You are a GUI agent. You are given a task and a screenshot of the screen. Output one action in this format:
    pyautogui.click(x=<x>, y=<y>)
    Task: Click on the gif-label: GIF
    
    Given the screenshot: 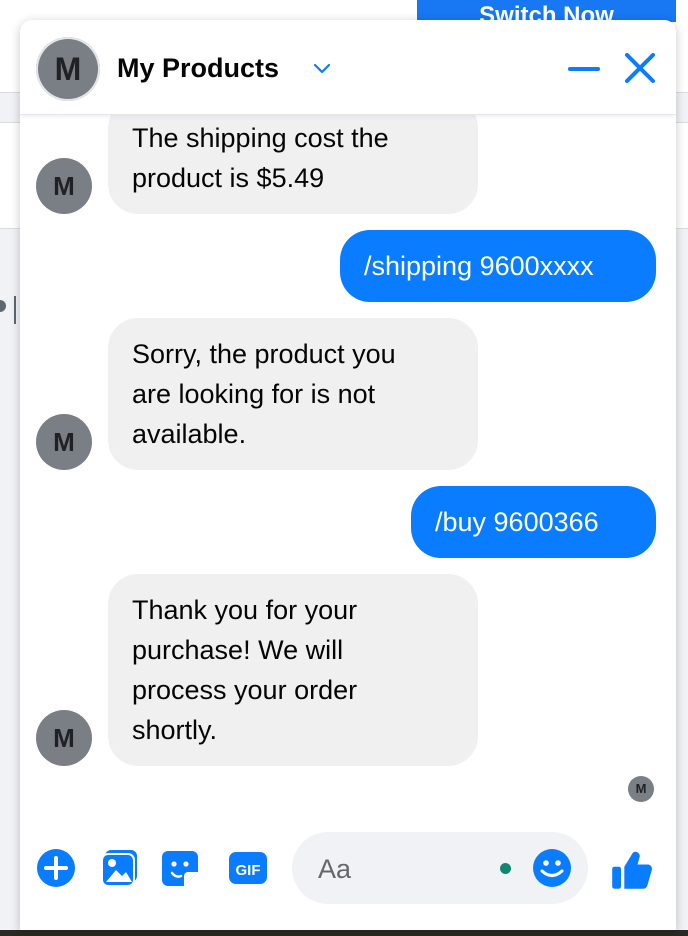 What is the action you would take?
    pyautogui.click(x=248, y=870)
    